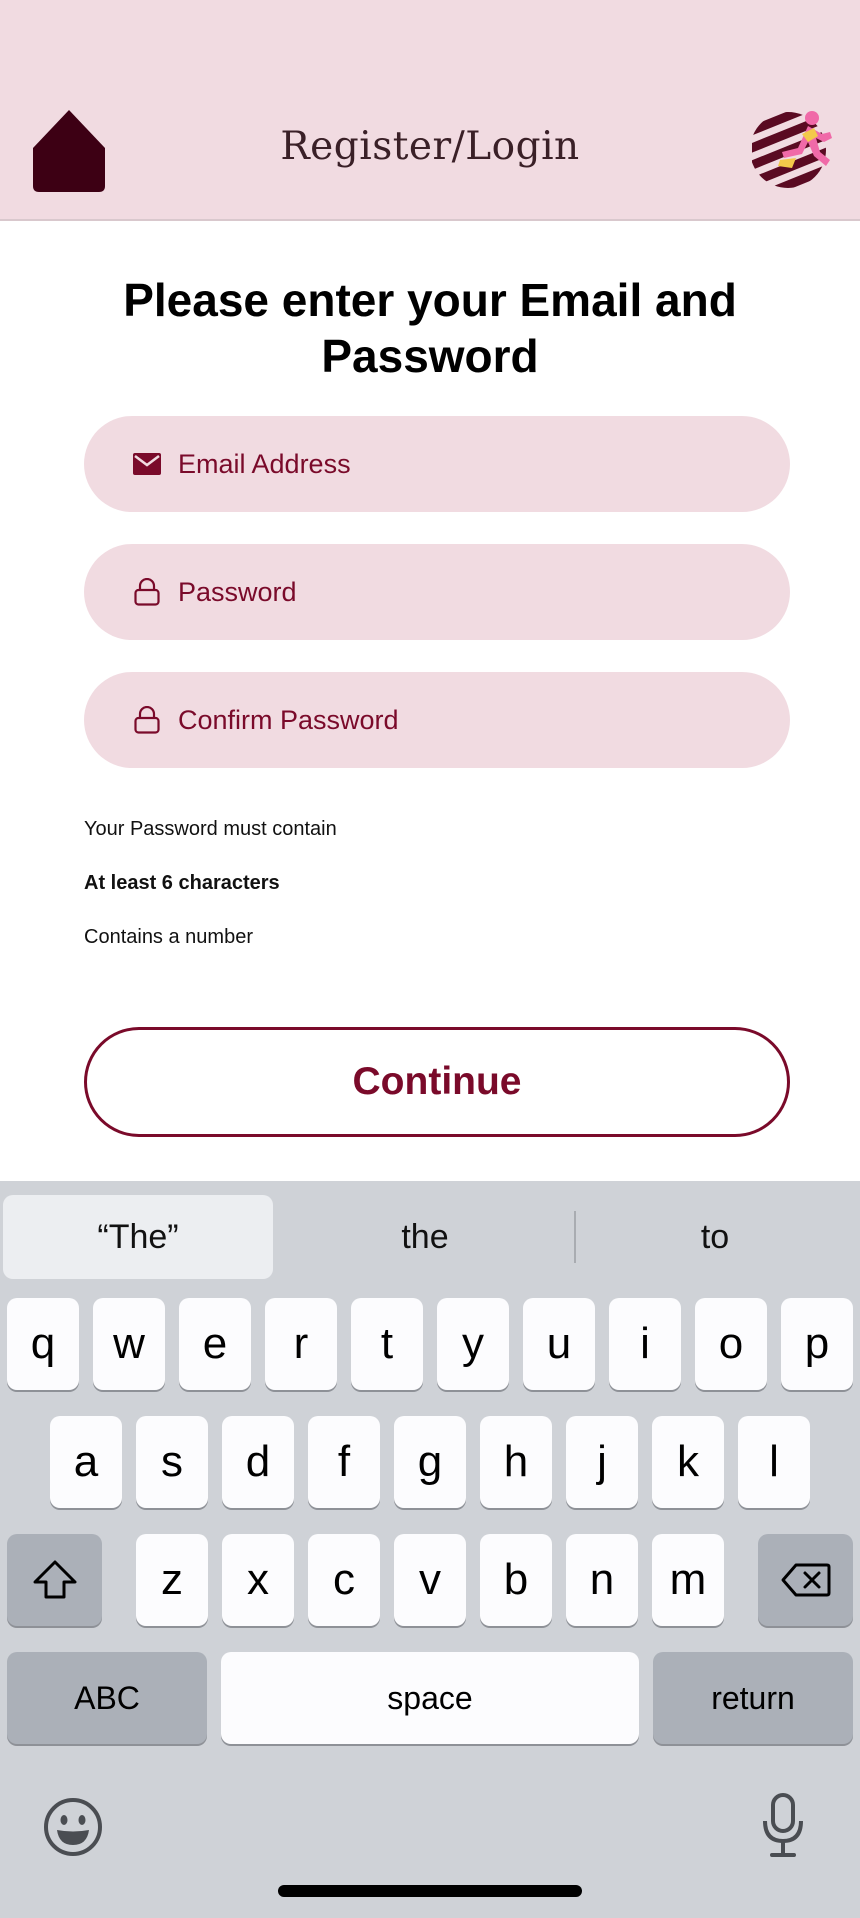  Describe the element at coordinates (430, 328) in the screenshot. I see `form-heading: Please enter your Email and Password` at that location.